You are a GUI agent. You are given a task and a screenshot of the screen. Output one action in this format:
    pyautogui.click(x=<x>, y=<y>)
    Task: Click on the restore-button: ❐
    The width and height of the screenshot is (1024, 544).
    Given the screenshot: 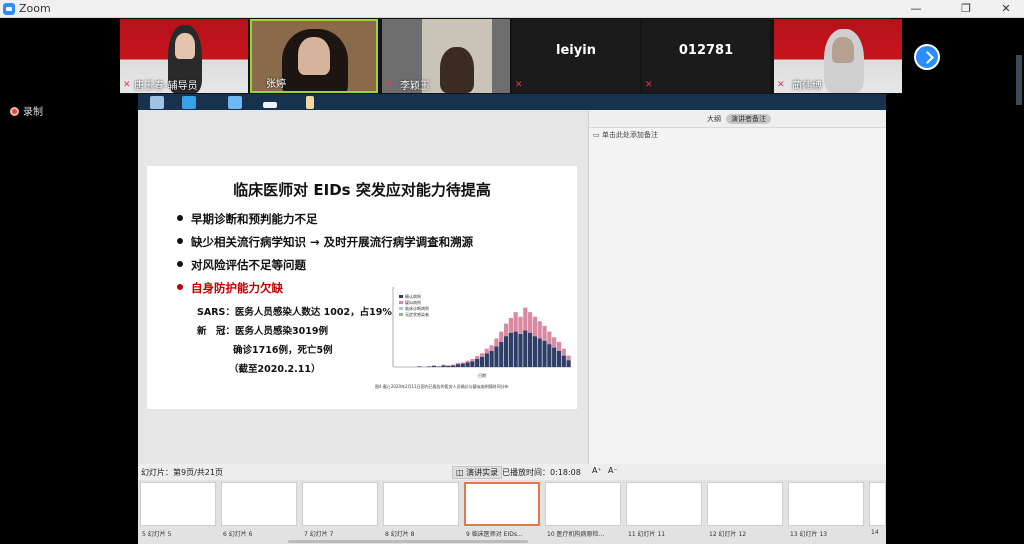 What is the action you would take?
    pyautogui.click(x=966, y=9)
    